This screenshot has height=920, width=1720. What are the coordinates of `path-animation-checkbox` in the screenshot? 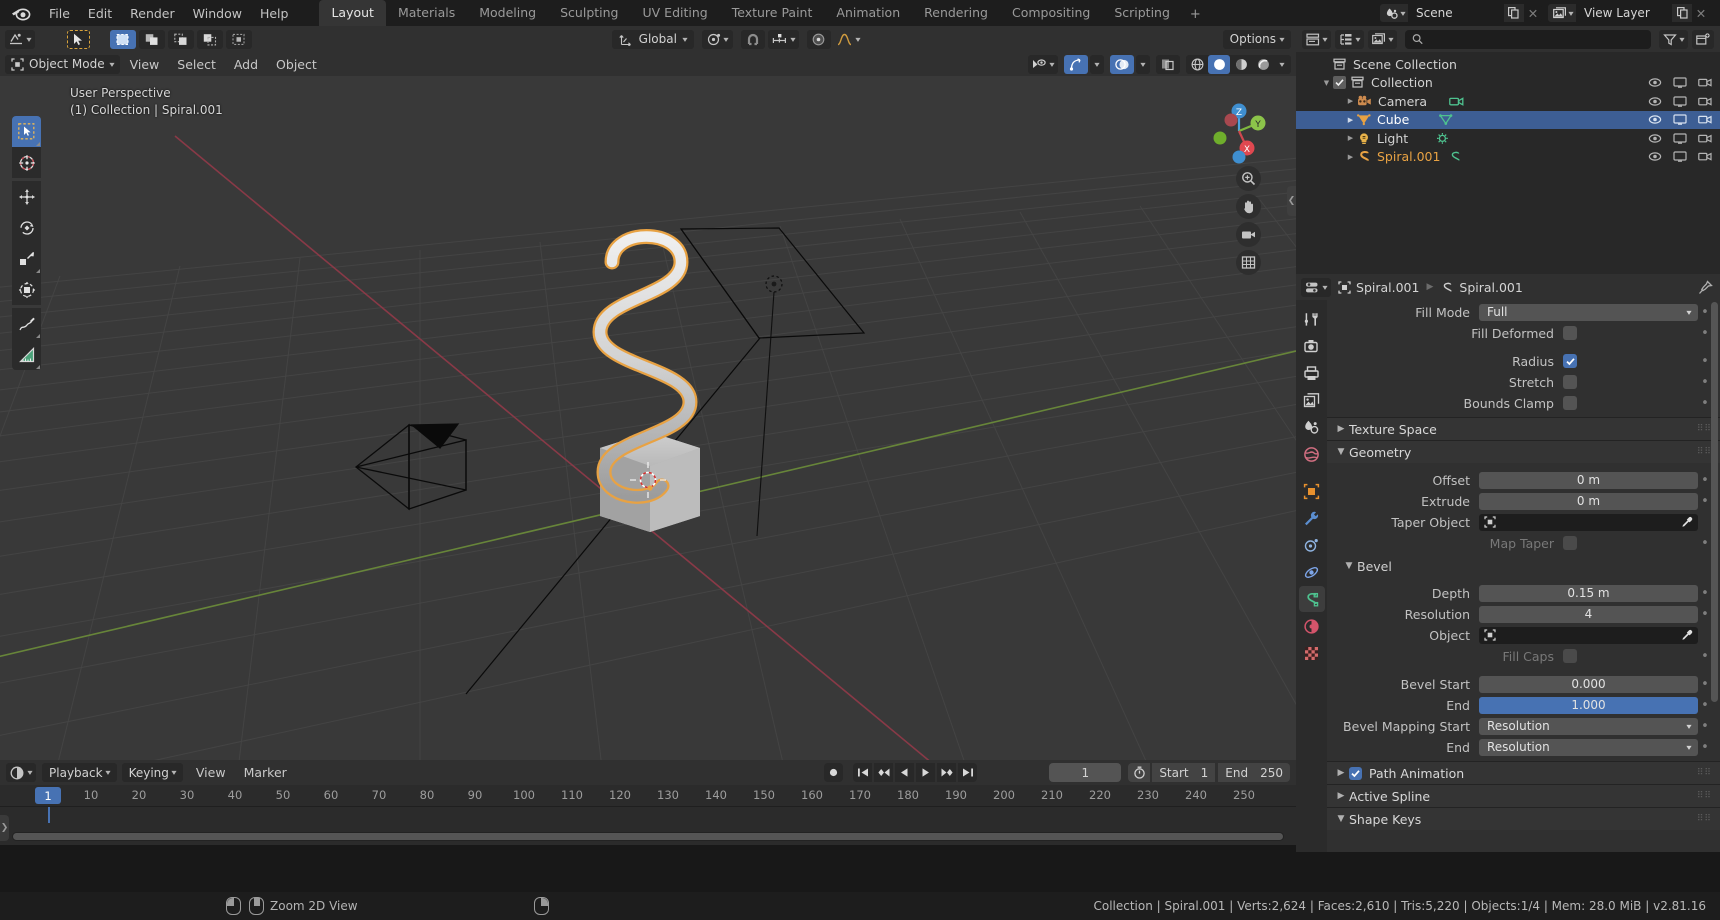 It's located at (1355, 773).